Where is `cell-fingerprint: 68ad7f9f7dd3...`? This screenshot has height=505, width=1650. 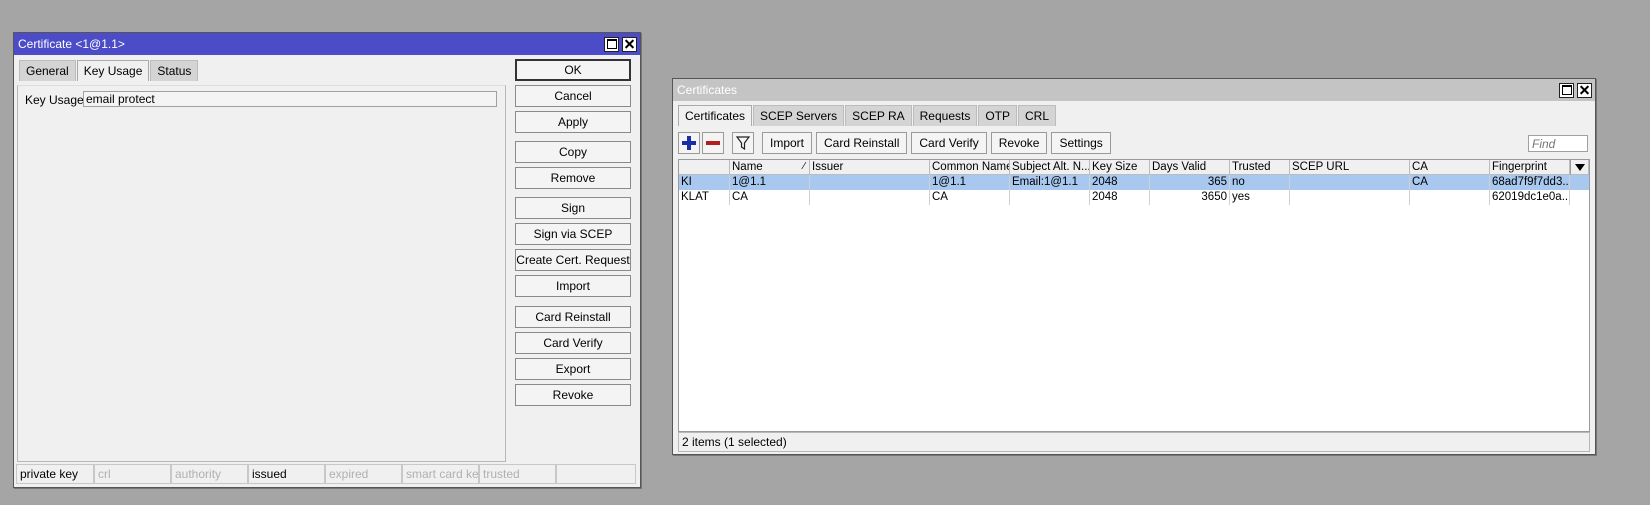 cell-fingerprint: 68ad7f9f7dd3... is located at coordinates (1531, 182).